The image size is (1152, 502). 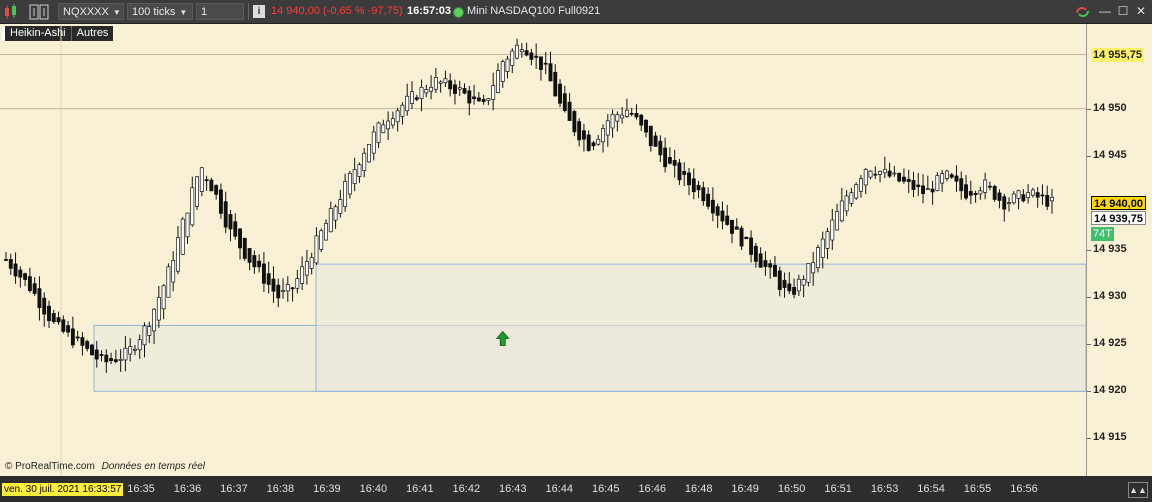 What do you see at coordinates (1083, 12) in the screenshot?
I see `sync-icon` at bounding box center [1083, 12].